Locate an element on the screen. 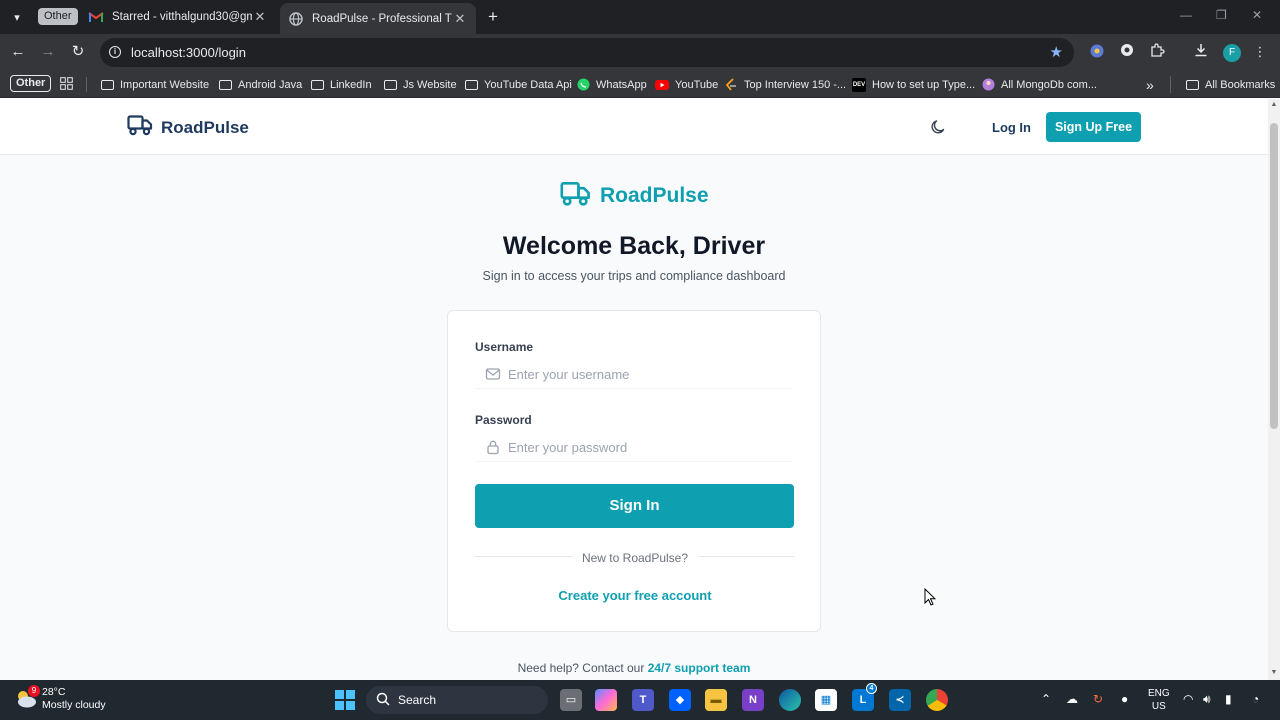  hero-brand-name: RoadPulse is located at coordinates (654, 195).